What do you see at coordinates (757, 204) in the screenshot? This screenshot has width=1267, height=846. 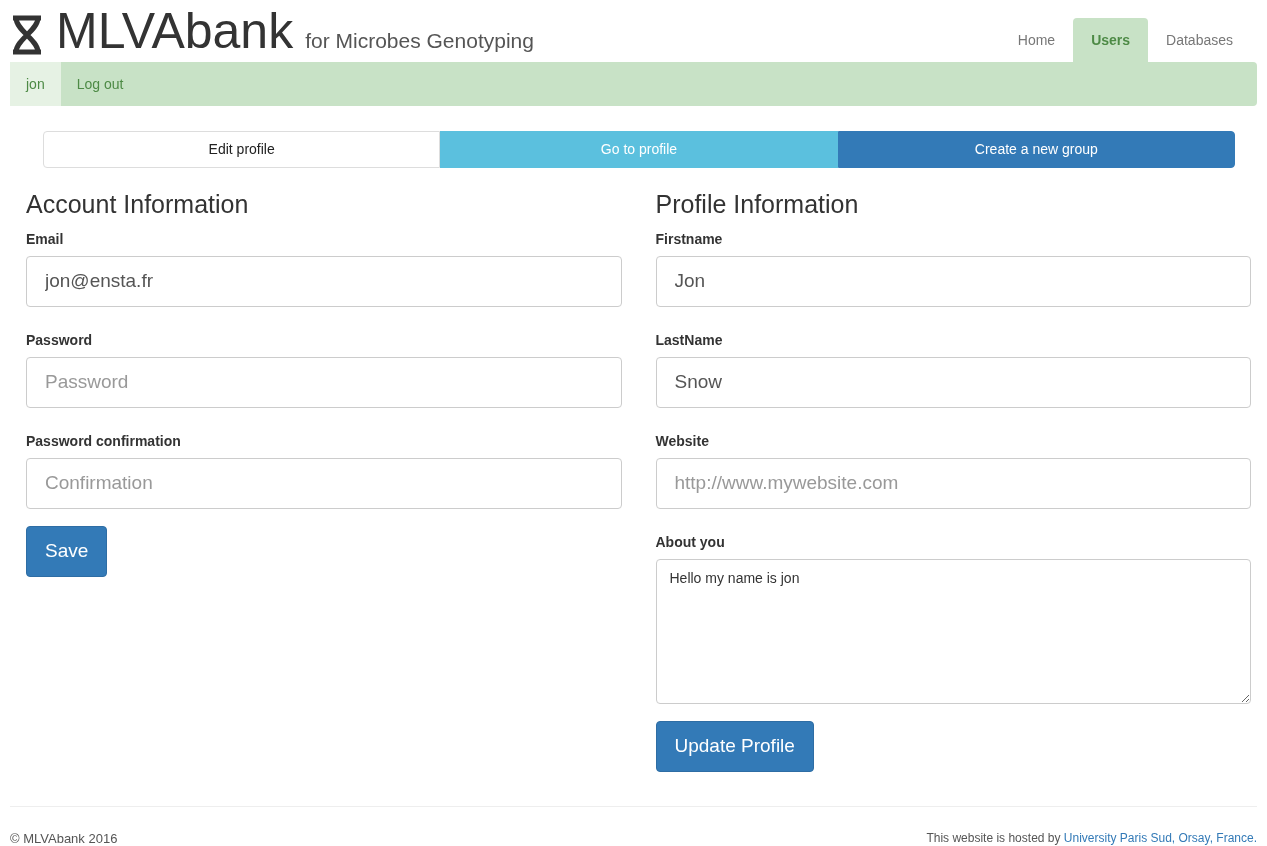 I see `section-heading: Profile Information` at bounding box center [757, 204].